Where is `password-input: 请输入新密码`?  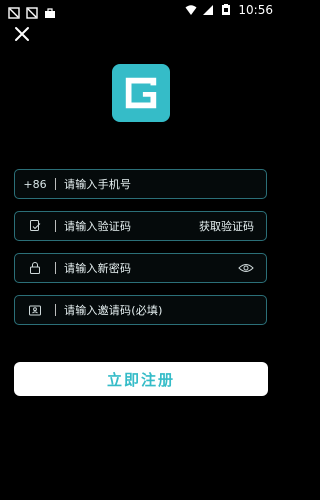 password-input: 请输入新密码 is located at coordinates (97, 268).